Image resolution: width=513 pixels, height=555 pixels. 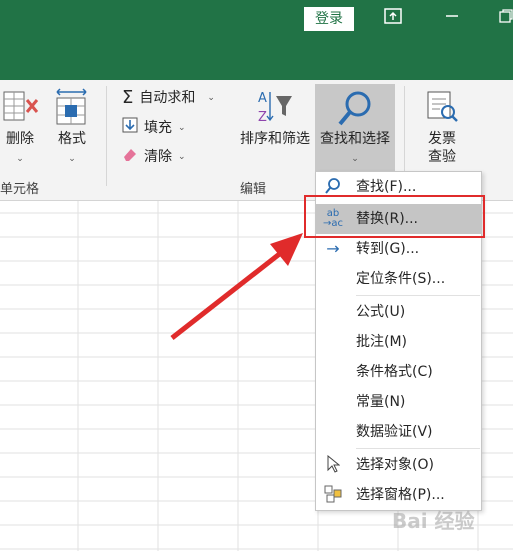 I want to click on menu-item-constants: 常量(N), so click(x=398, y=402).